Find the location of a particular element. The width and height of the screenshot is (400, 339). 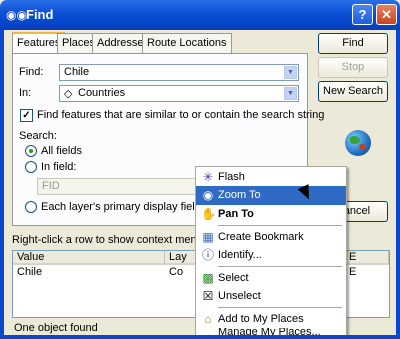

menu-item-label: Zoom To is located at coordinates (239, 195).